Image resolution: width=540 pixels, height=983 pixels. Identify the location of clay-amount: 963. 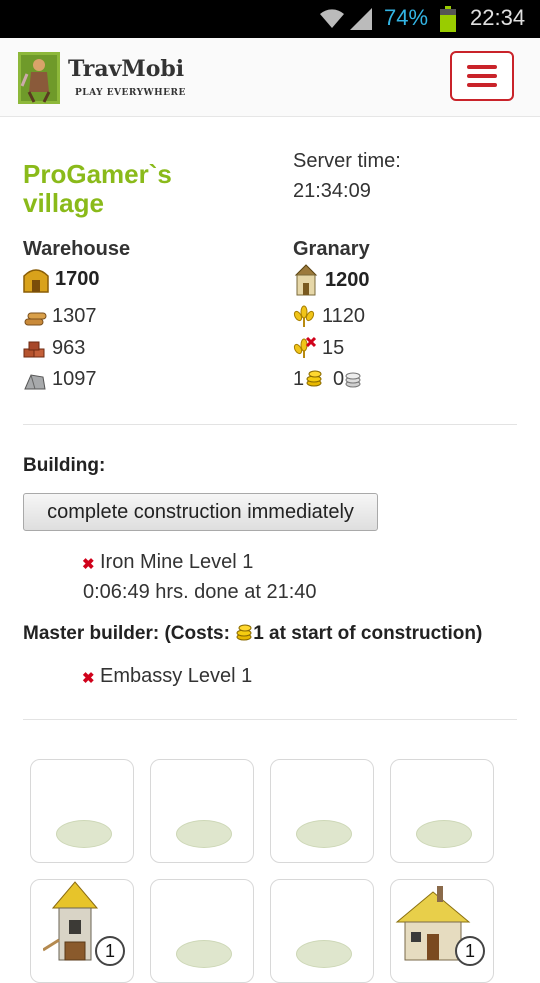
(69, 348).